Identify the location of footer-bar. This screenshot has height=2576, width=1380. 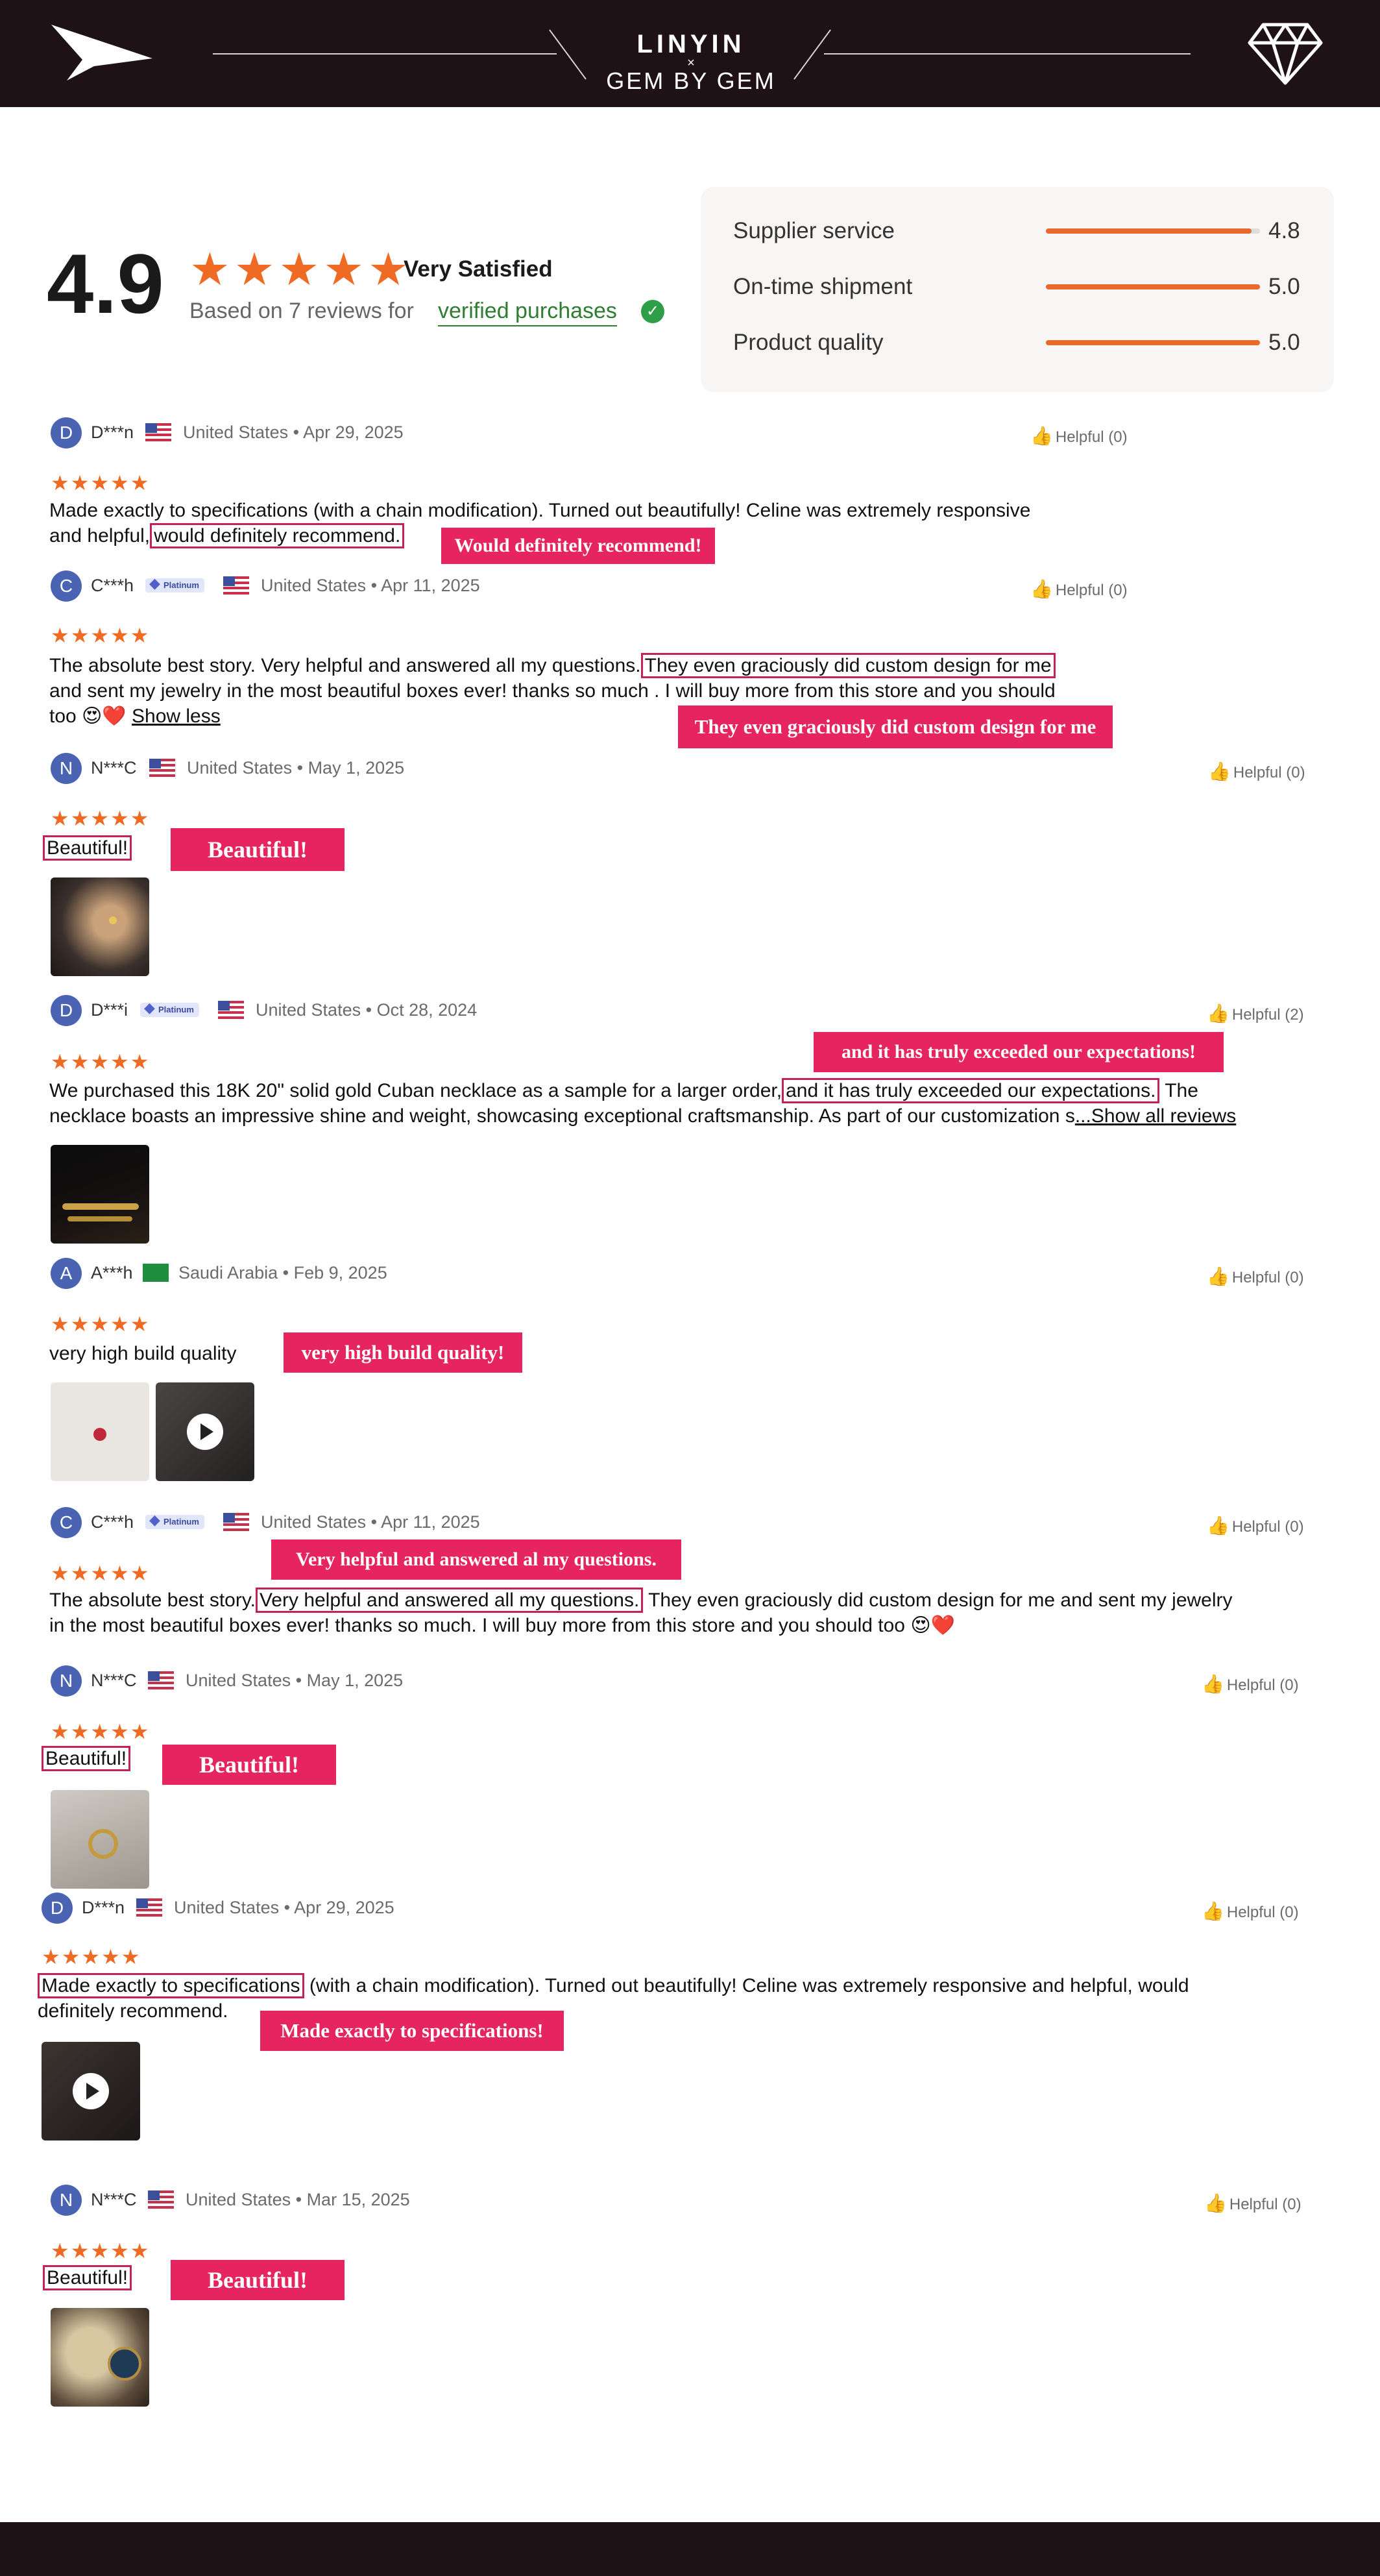
(690, 2549).